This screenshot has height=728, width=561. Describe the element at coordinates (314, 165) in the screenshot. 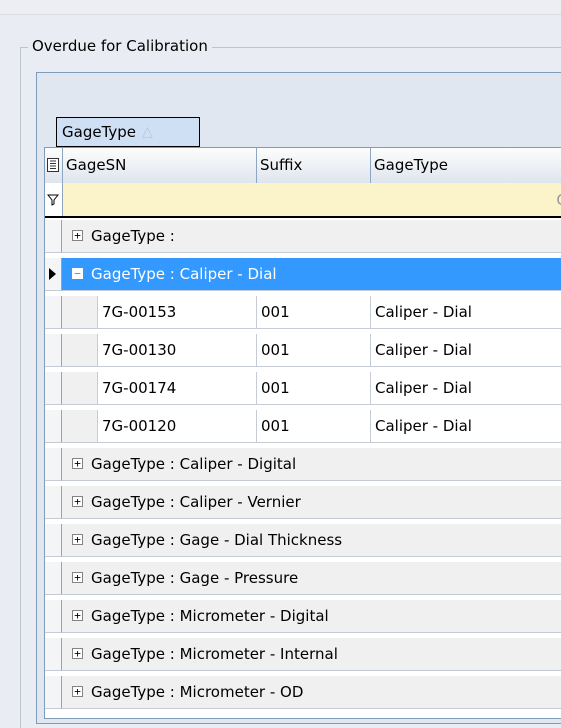

I see `column-header-suffix: Suffix` at that location.